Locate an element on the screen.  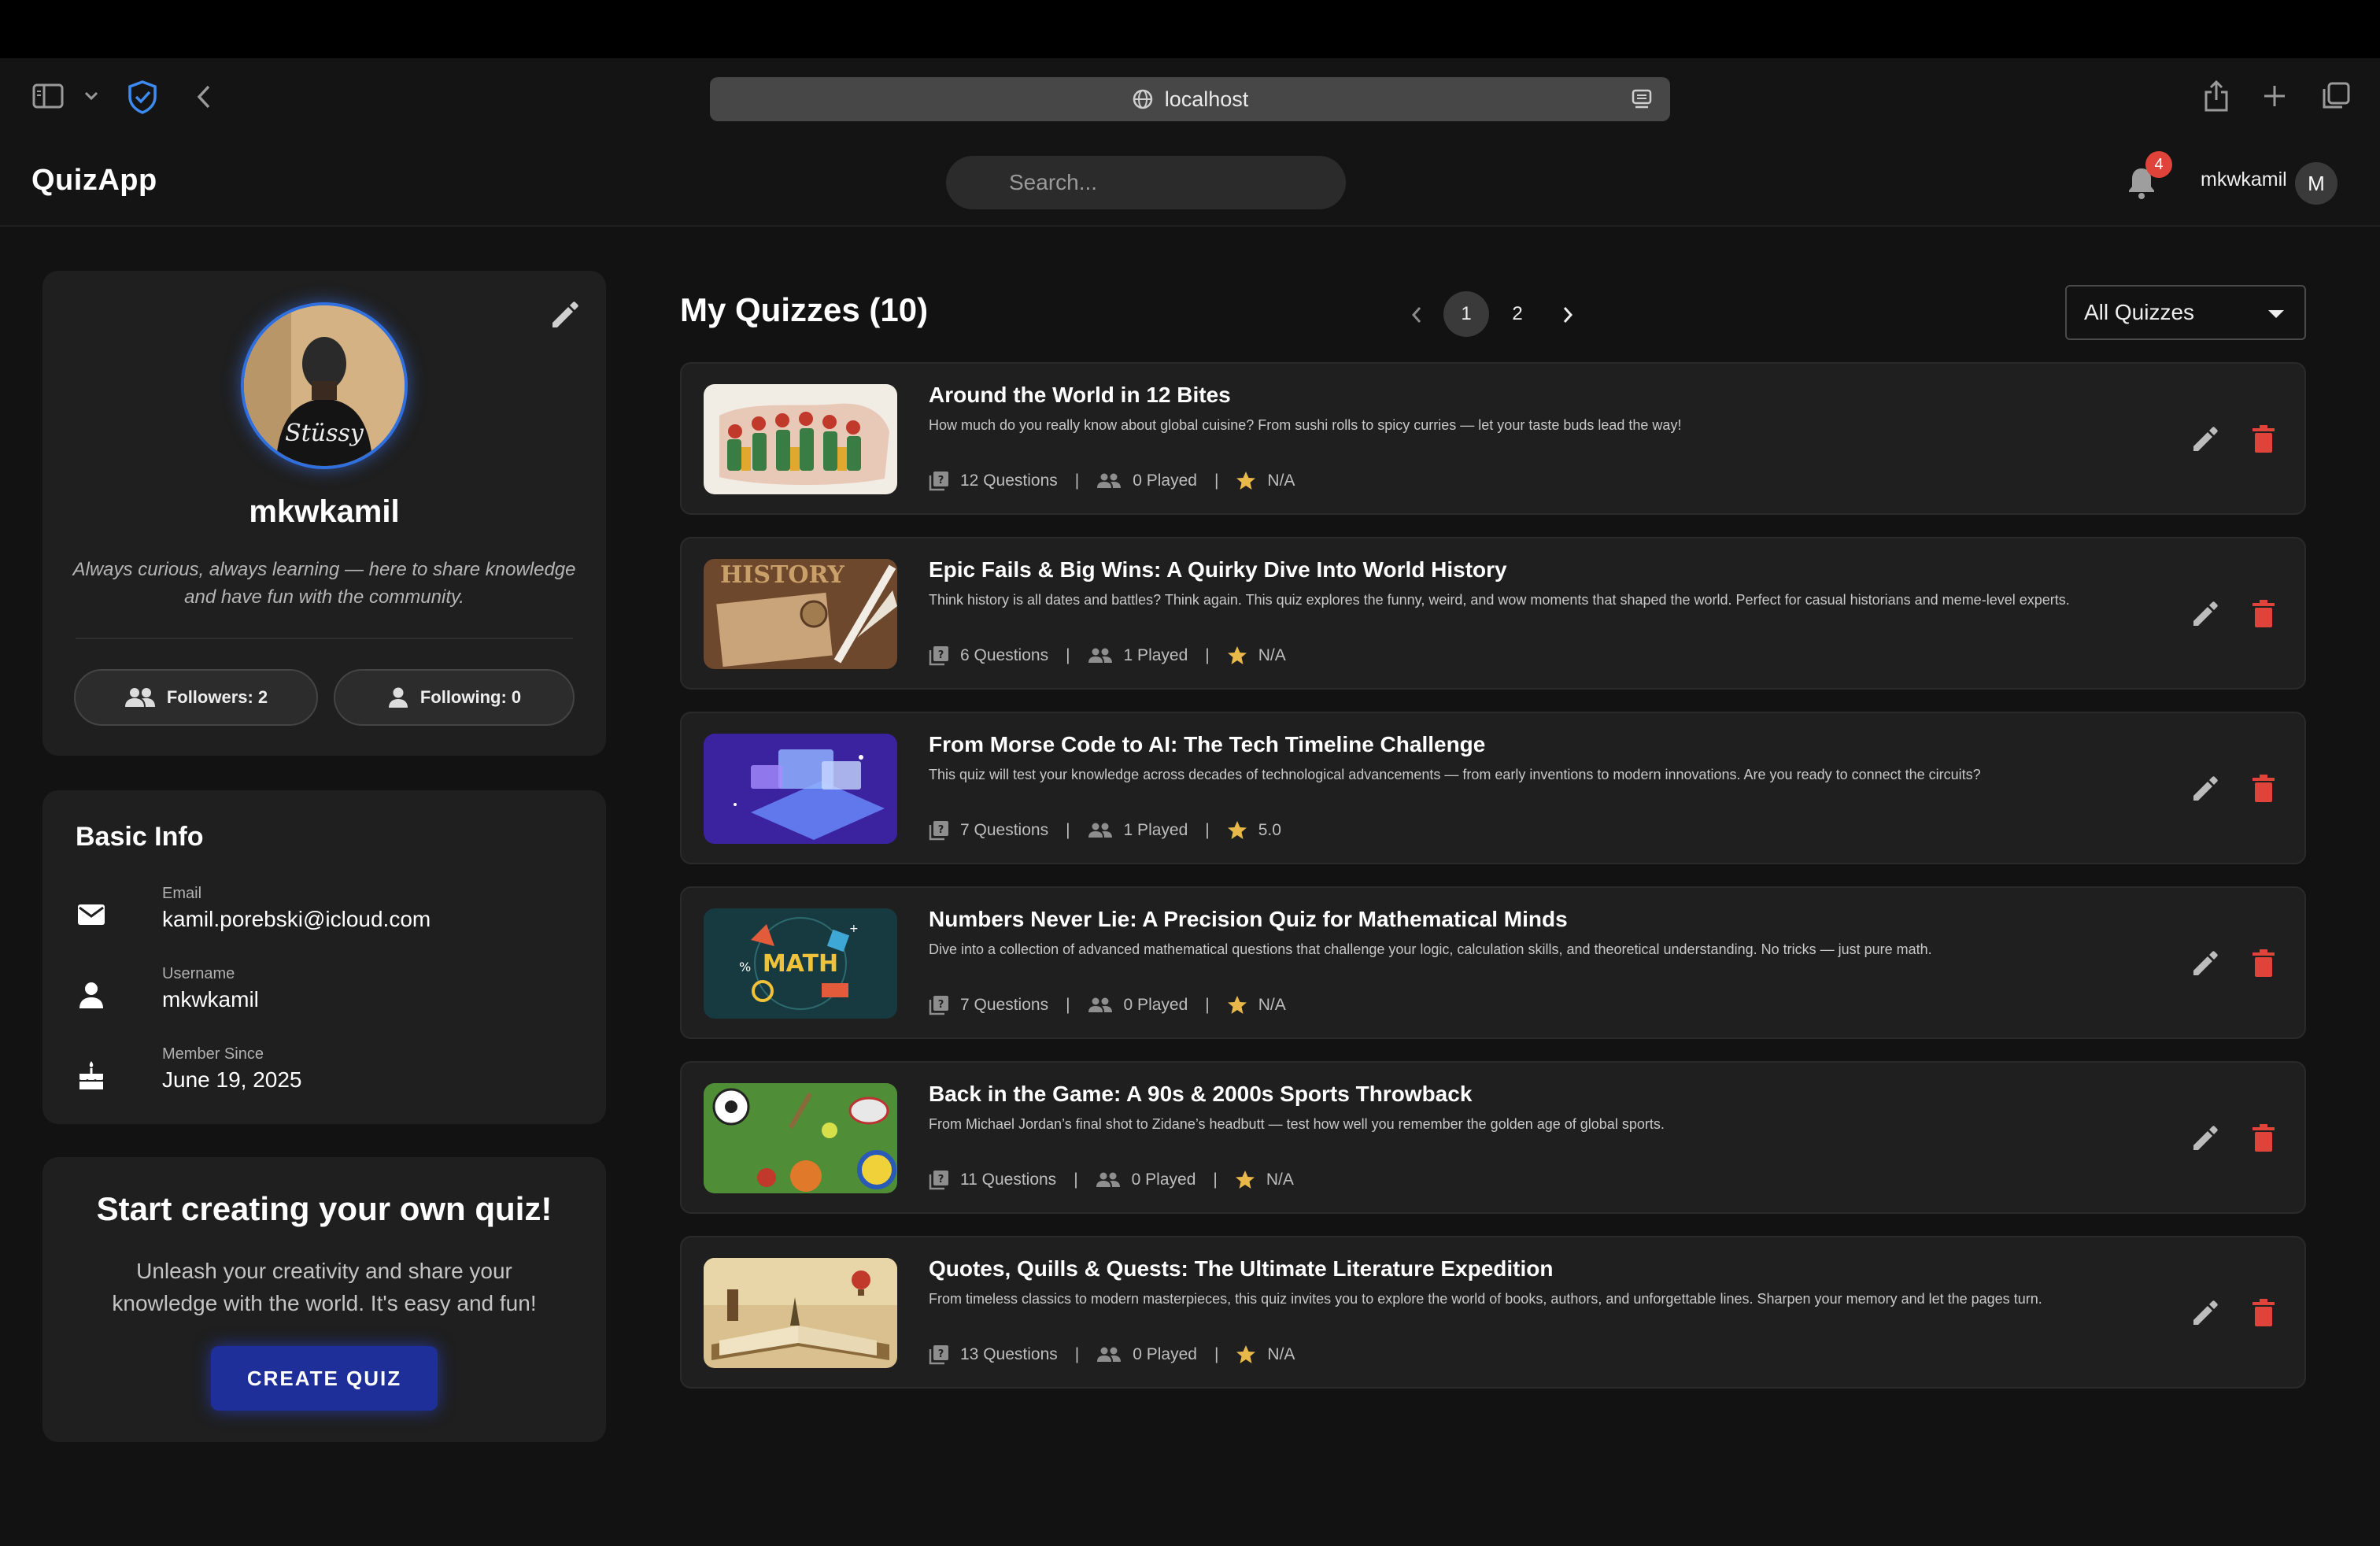
quiz-thumbnail-literature is located at coordinates (800, 1313).